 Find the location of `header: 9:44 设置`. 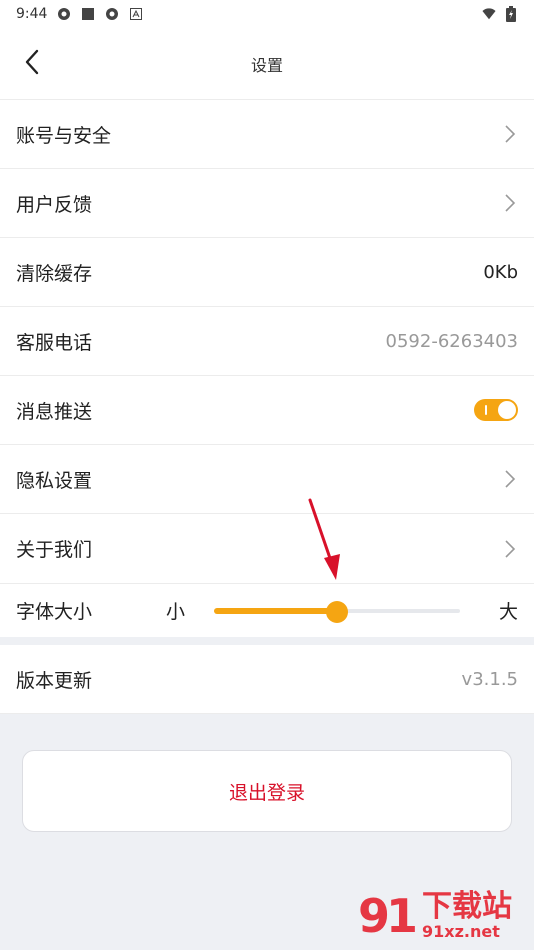

header: 9:44 设置 is located at coordinates (267, 50).